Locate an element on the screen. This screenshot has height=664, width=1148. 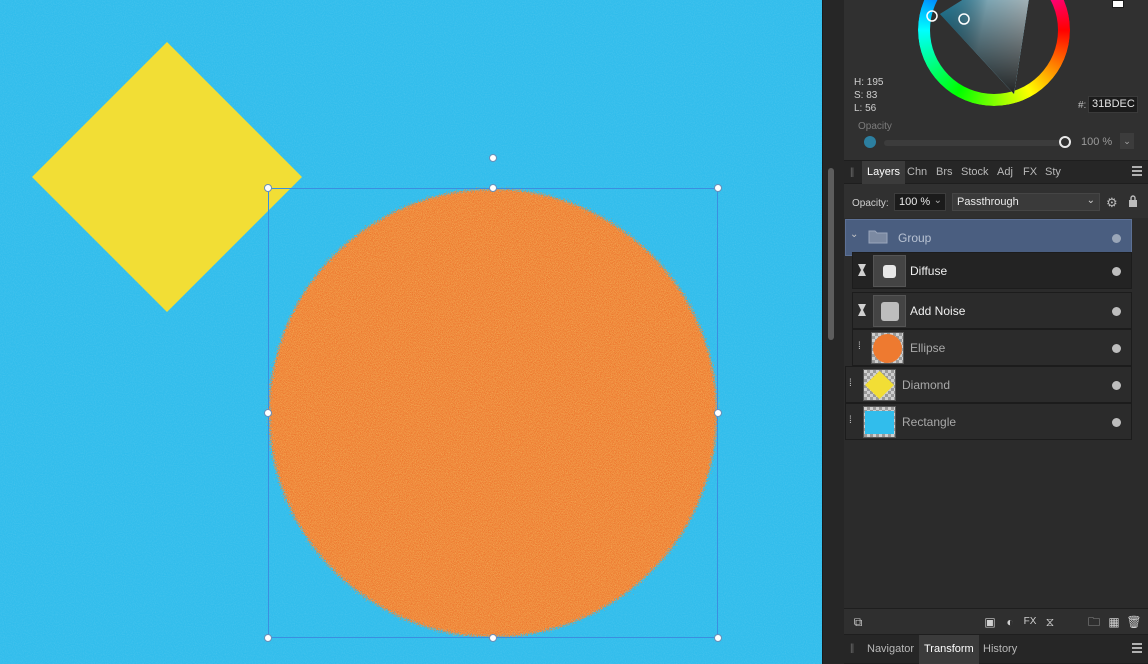
layer-opacity-label: Opacity: is located at coordinates (870, 203).